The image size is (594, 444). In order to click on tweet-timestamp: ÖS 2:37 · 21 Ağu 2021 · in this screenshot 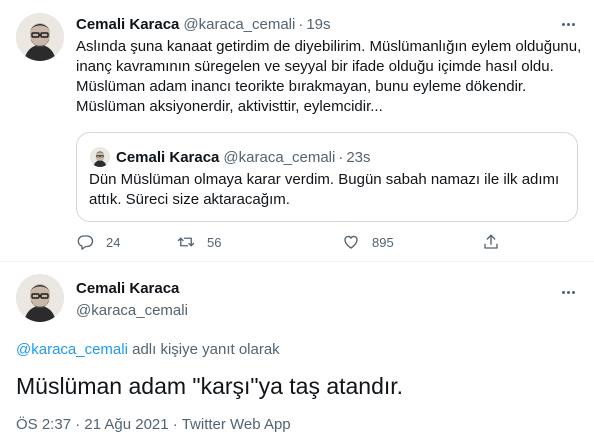, I will do `click(99, 424)`.